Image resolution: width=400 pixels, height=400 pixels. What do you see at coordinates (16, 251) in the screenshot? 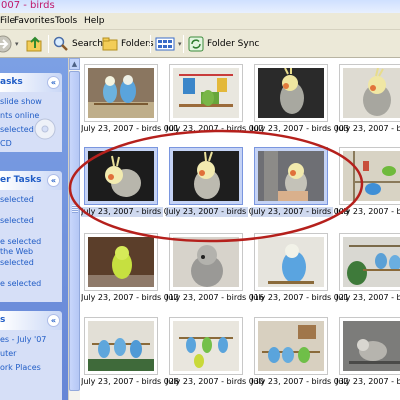
I see `publish-web-link: the Web` at bounding box center [16, 251].